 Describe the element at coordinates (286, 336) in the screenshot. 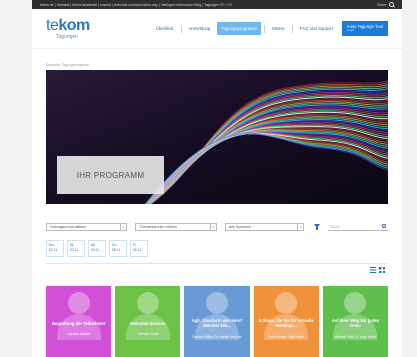

I see `session-speaker: Petra Bauer Julia Reiter` at that location.